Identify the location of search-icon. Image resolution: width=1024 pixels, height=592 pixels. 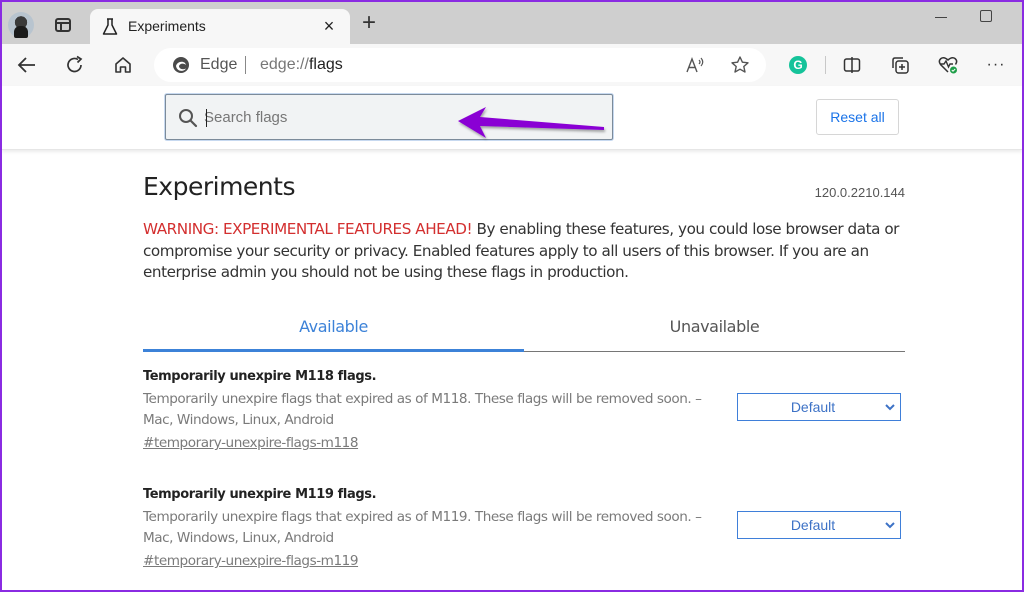
(188, 118).